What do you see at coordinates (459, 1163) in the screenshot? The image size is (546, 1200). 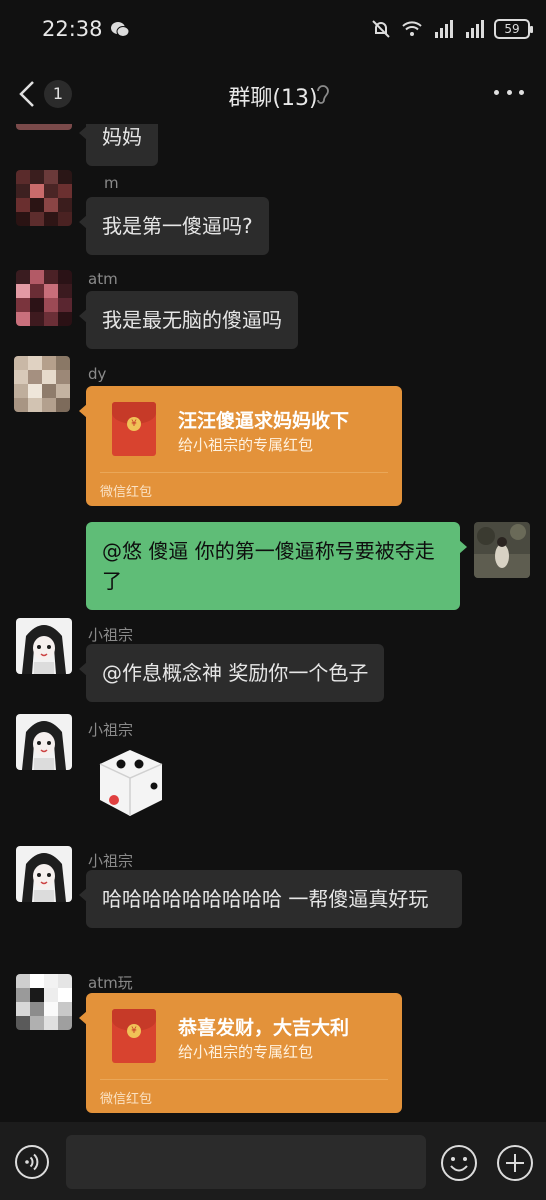 I see `emoji-icon` at bounding box center [459, 1163].